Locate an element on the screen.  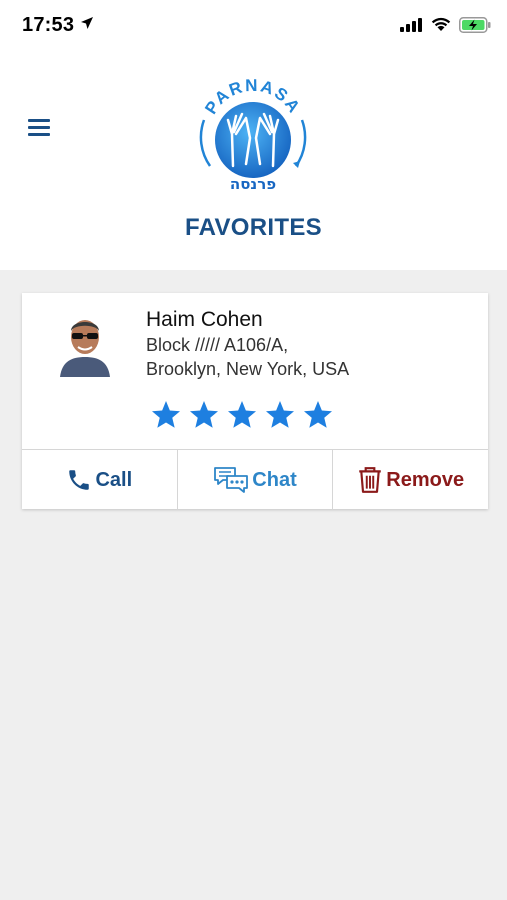
contact-name: Haim Cohen is located at coordinates (204, 319).